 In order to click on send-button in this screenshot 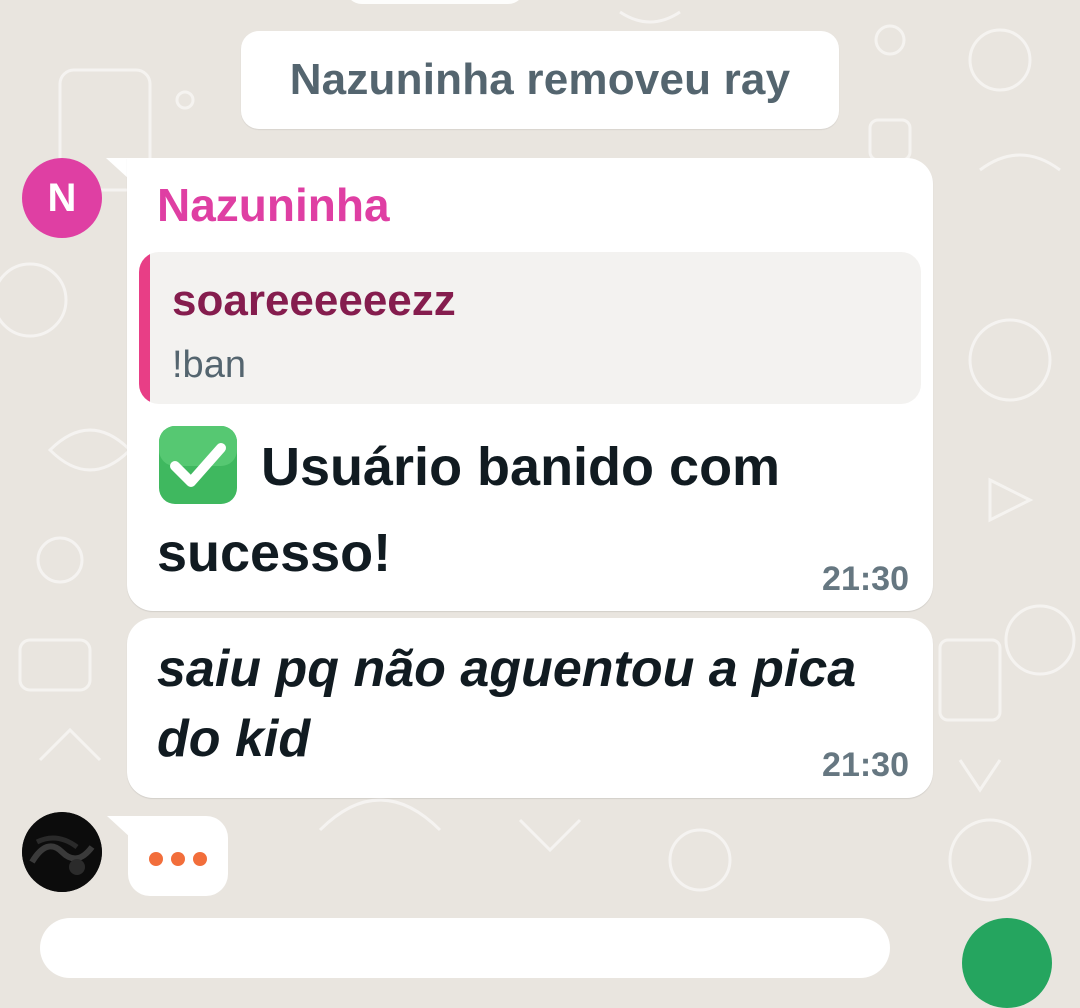, I will do `click(1007, 963)`.